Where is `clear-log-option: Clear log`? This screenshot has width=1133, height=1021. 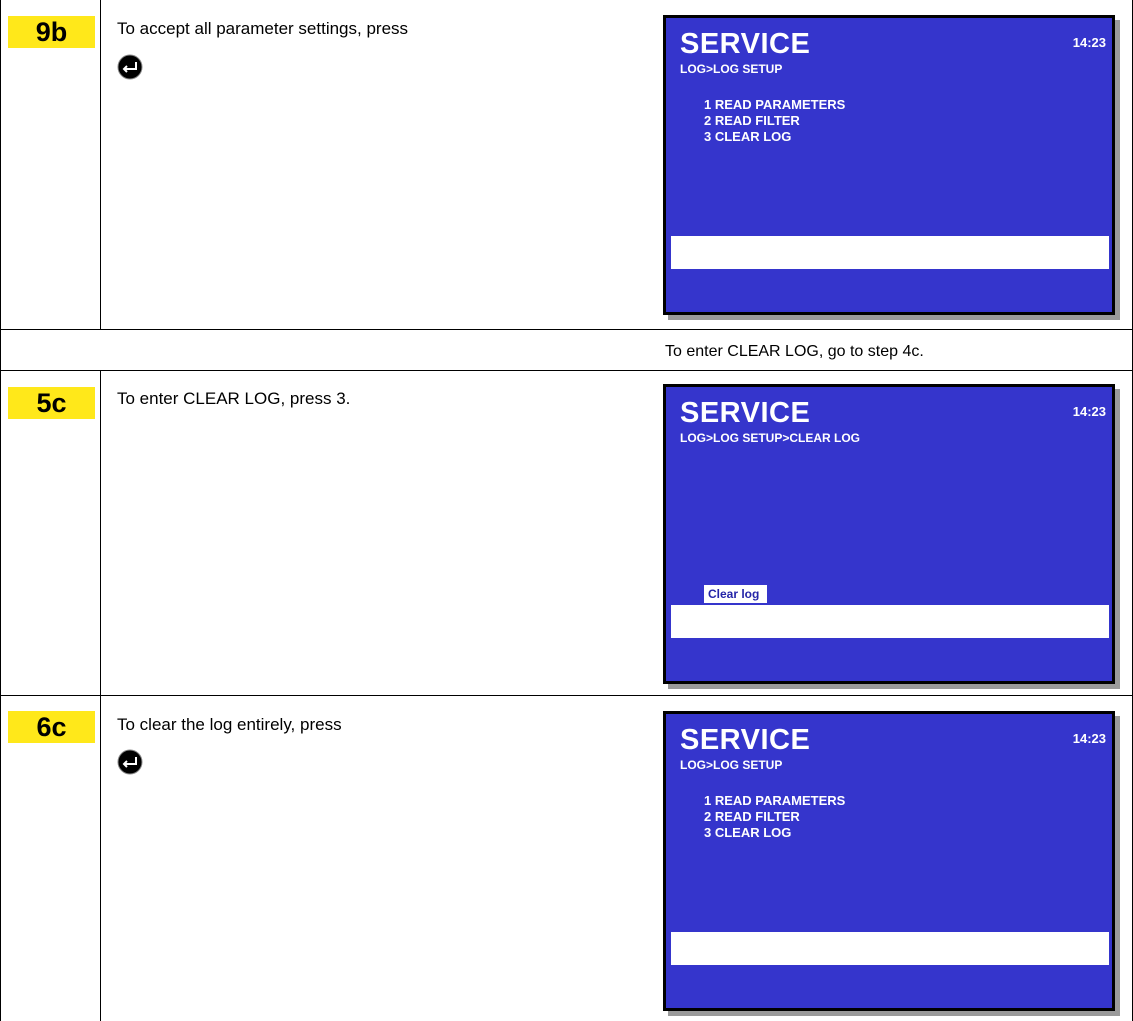 clear-log-option: Clear log is located at coordinates (736, 594).